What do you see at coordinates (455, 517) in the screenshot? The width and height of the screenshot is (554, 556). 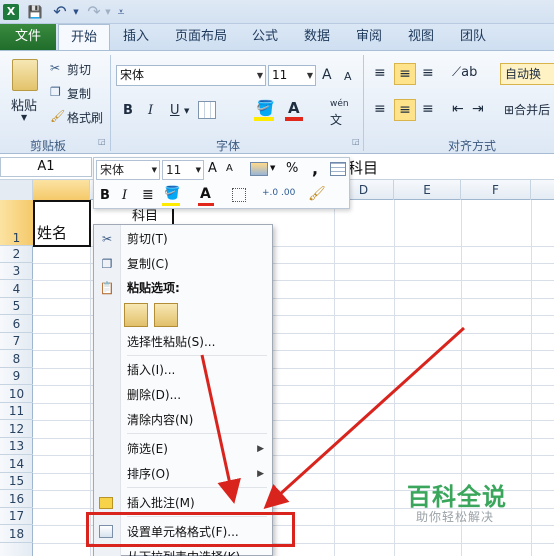 I see `watermark-slogan: 助你轻松解决` at bounding box center [455, 517].